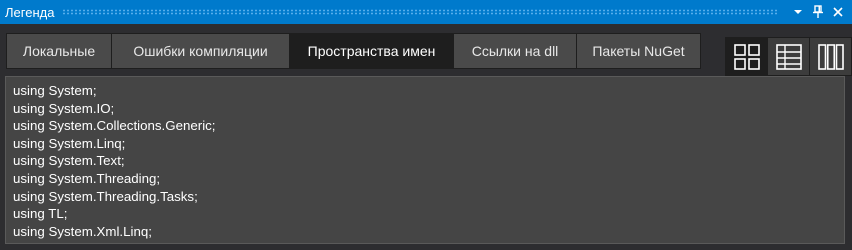  Describe the element at coordinates (69, 143) in the screenshot. I see `code-line: using System.Linq;` at that location.